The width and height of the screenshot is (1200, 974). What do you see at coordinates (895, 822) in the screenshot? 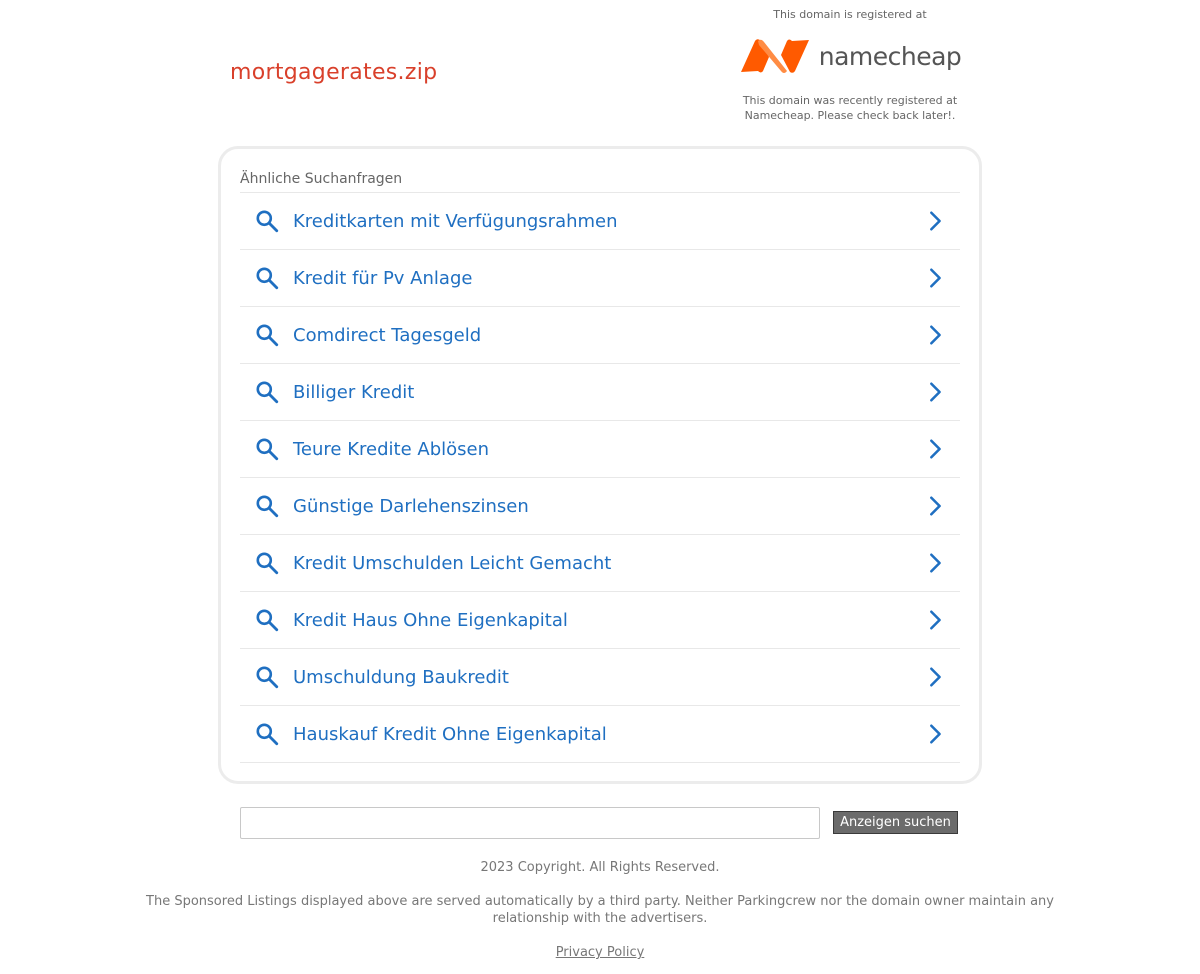
I see `search-ads-button: Anzeigen suchen` at bounding box center [895, 822].